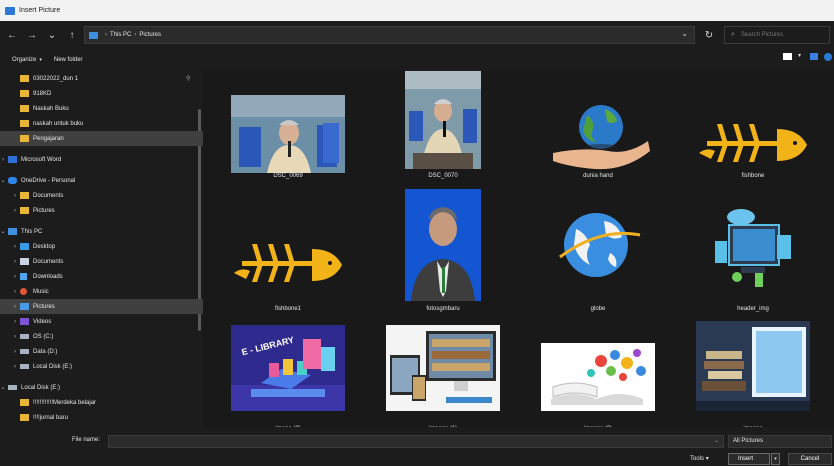 The width and height of the screenshot is (834, 466). What do you see at coordinates (101, 246) in the screenshot?
I see `sidebar-item-desktop: › Desktop` at bounding box center [101, 246].